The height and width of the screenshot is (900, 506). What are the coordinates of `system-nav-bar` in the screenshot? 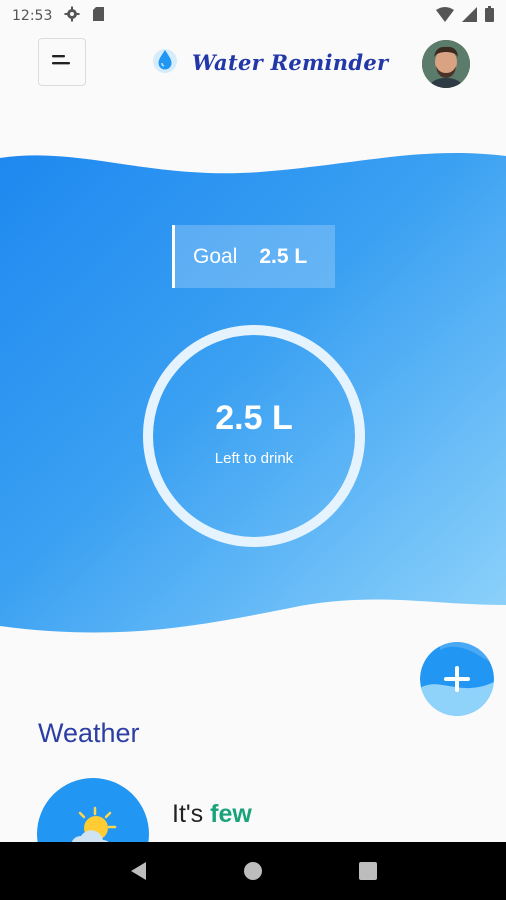 It's located at (253, 871).